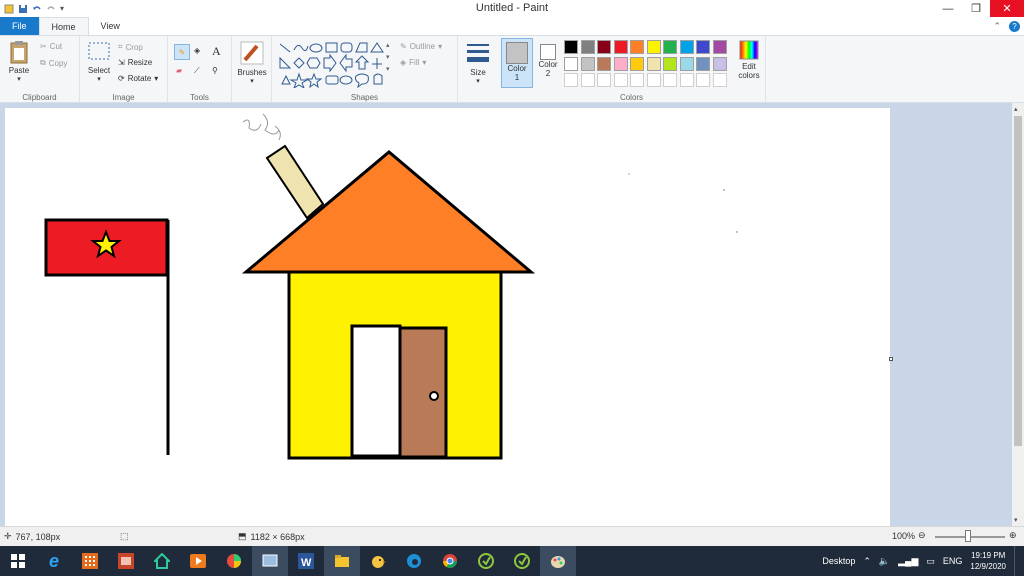 The height and width of the screenshot is (576, 1024). What do you see at coordinates (252, 62) in the screenshot?
I see `brushes-button: Brushes ▾` at bounding box center [252, 62].